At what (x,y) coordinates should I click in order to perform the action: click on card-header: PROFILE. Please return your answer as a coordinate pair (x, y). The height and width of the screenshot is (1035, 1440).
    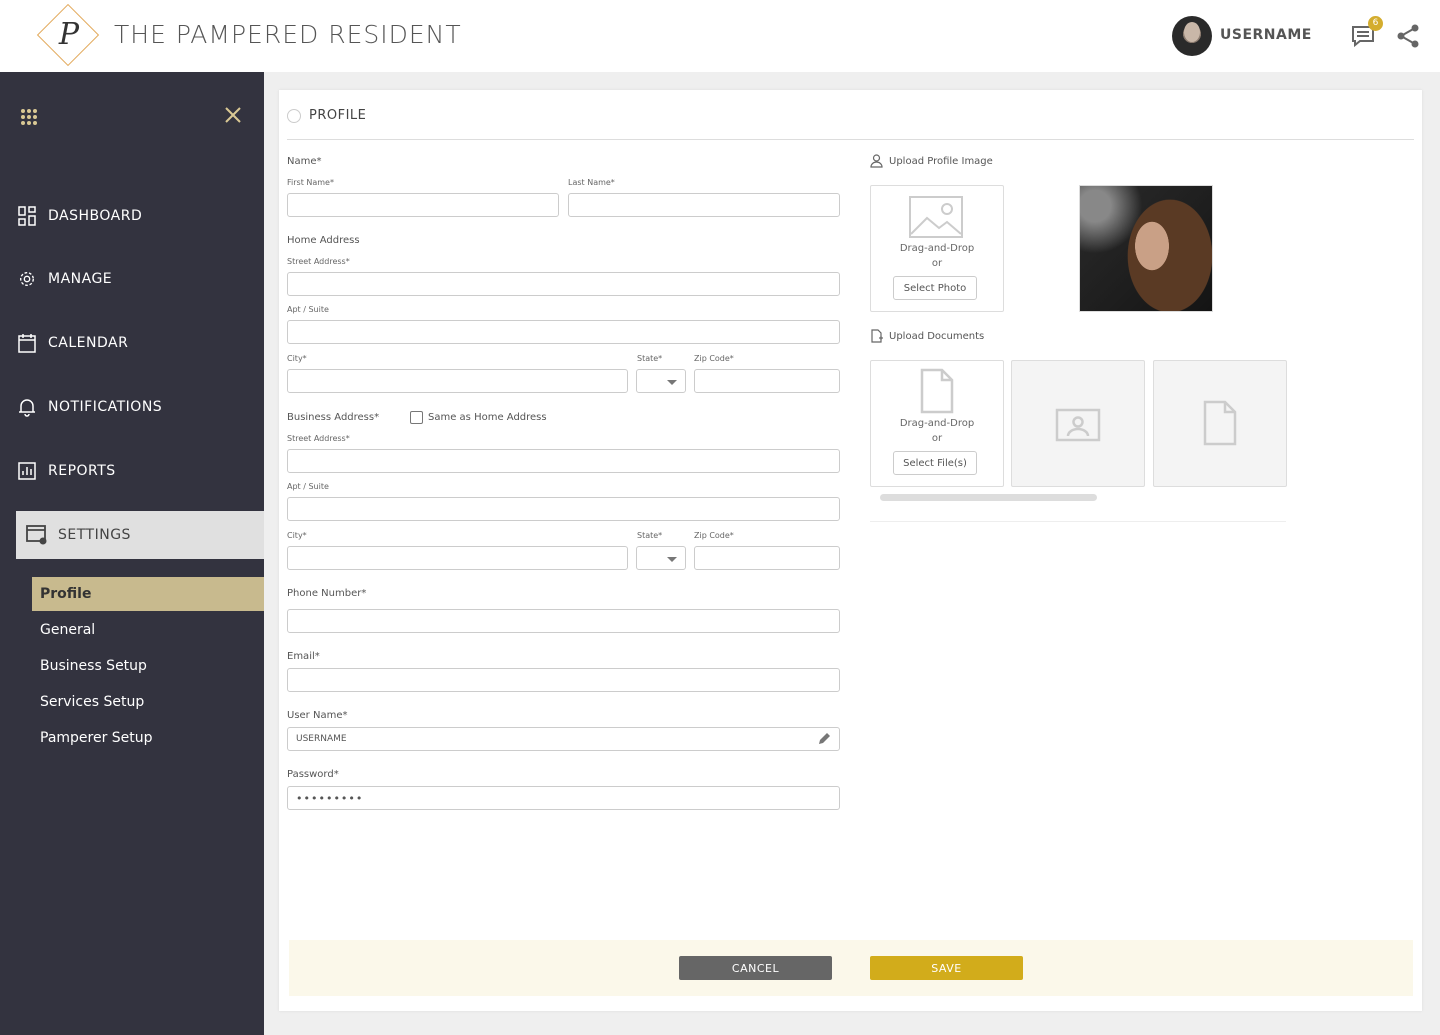
    Looking at the image, I should click on (326, 115).